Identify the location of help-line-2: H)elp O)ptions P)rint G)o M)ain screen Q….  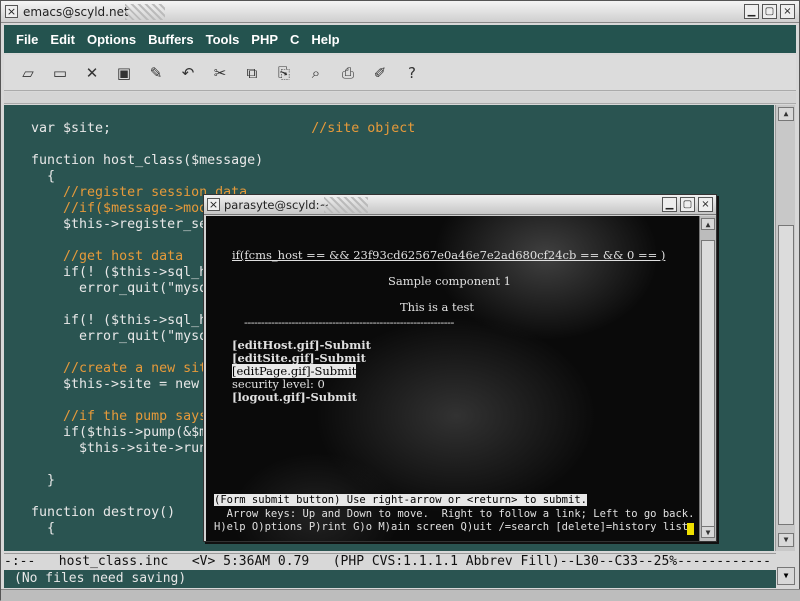
(451, 527).